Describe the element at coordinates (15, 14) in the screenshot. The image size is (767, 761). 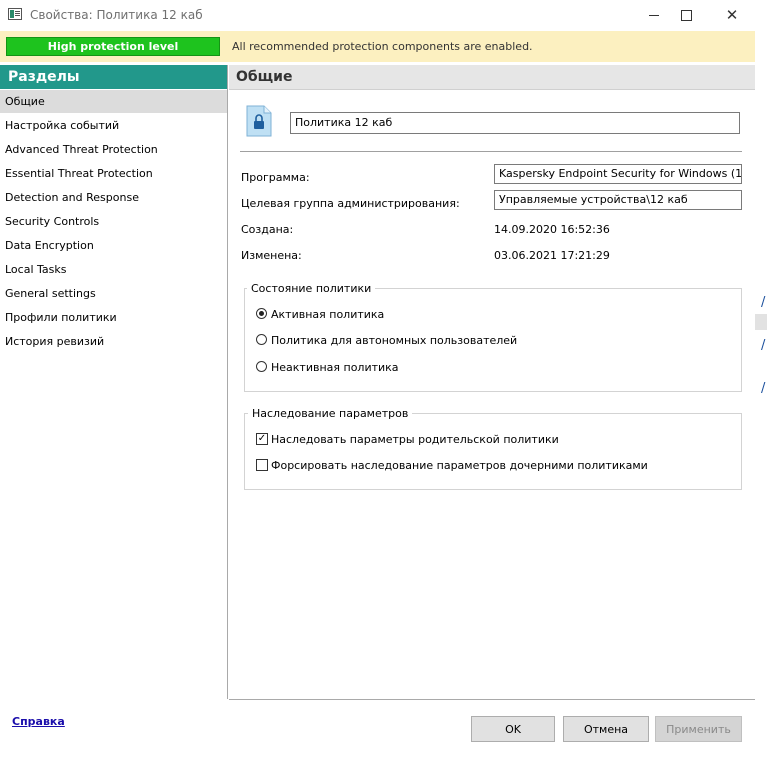
I see `app-window-icon` at that location.